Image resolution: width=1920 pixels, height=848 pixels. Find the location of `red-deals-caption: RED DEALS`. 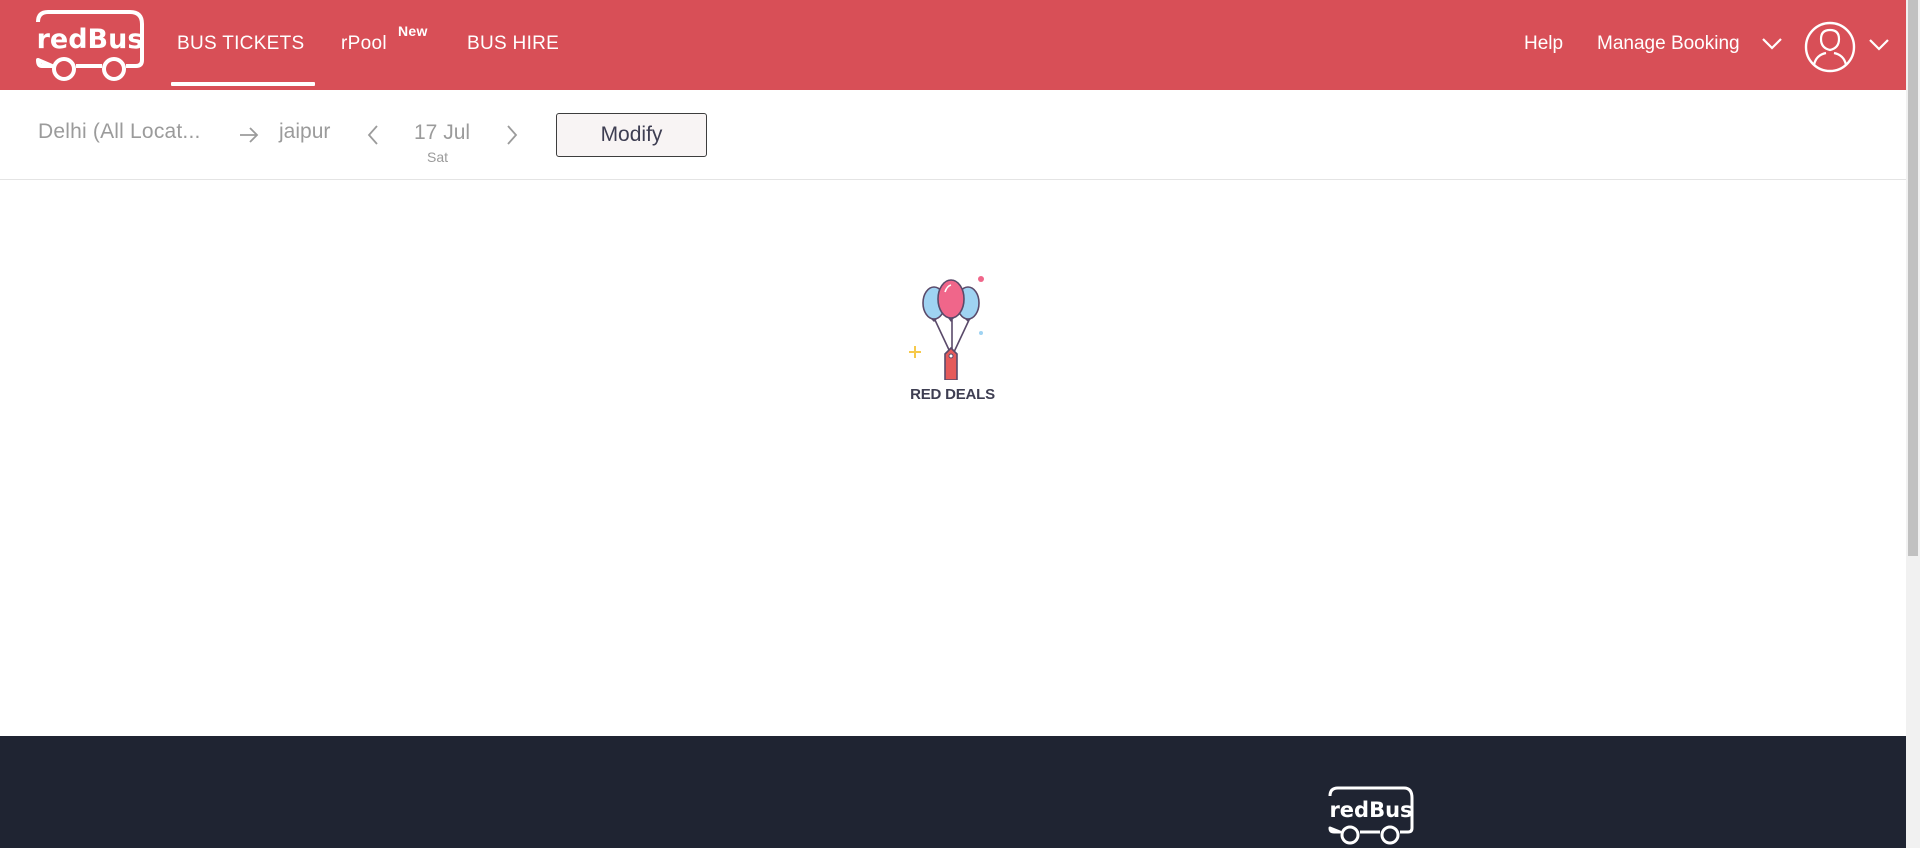

red-deals-caption: RED DEALS is located at coordinates (952, 394).